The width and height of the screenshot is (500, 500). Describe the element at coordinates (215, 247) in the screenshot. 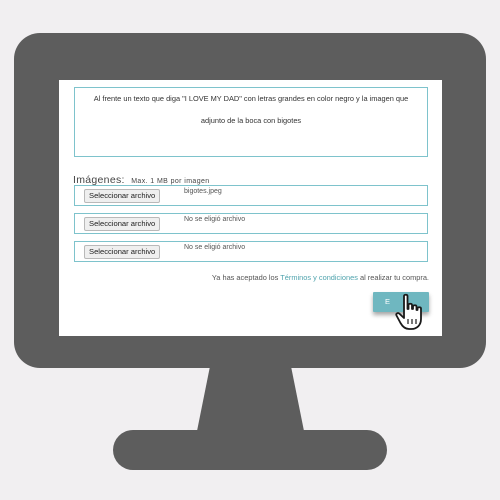

I see `file-status-3: No se eligió archivo` at that location.